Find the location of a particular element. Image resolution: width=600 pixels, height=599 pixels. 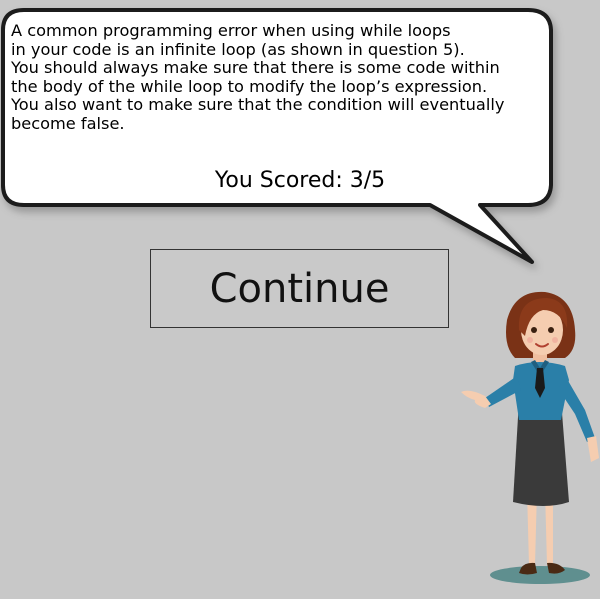

floor-shadow is located at coordinates (540, 575).